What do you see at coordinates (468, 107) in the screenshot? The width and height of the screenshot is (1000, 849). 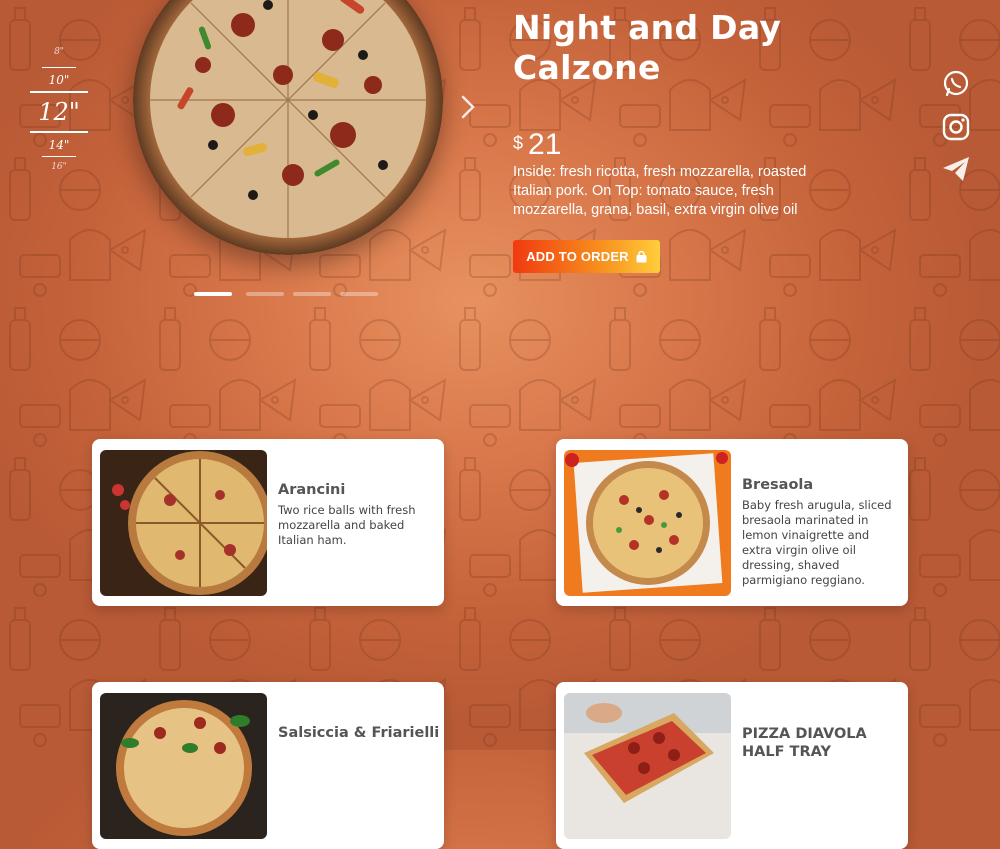 I see `chevron-right-icon` at bounding box center [468, 107].